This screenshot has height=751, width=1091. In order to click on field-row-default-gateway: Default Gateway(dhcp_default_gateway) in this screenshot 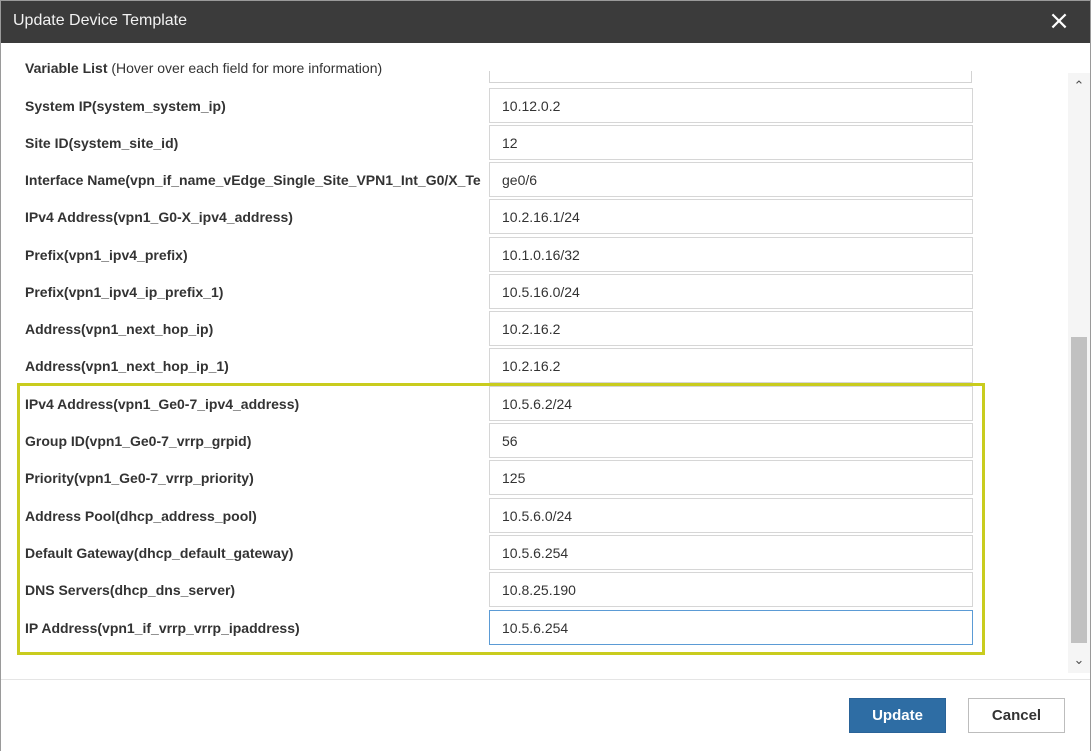, I will do `click(501, 553)`.